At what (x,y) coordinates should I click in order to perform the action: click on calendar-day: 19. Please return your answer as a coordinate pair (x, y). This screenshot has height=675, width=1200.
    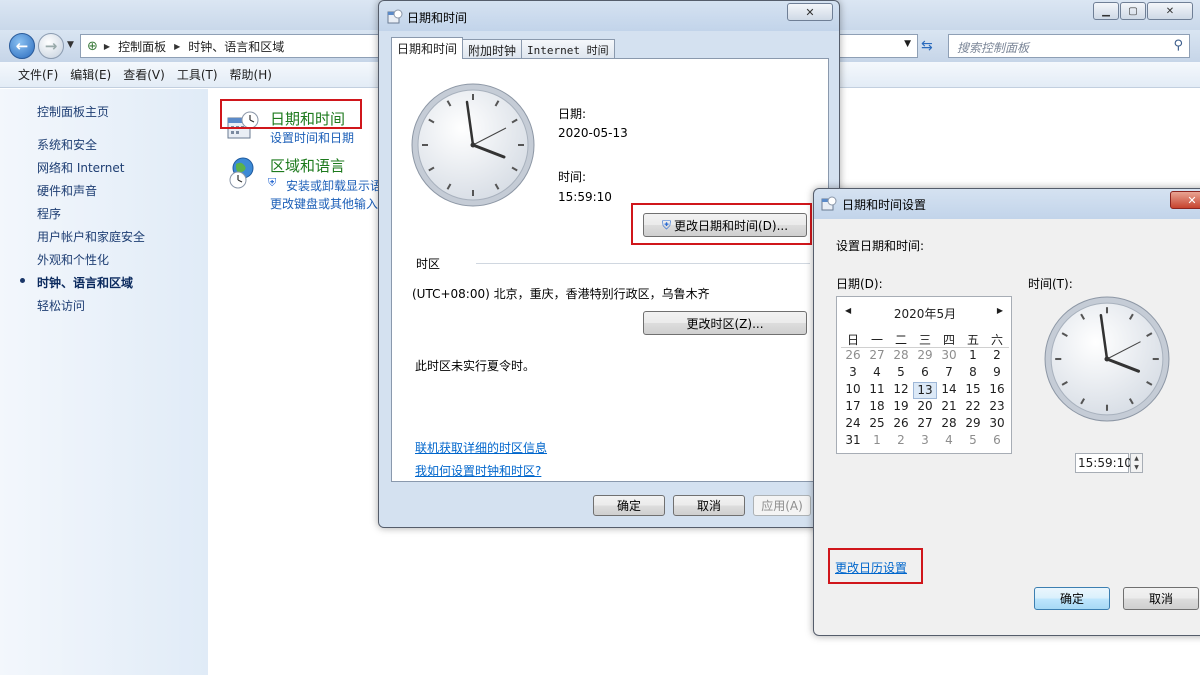
    Looking at the image, I should click on (901, 407).